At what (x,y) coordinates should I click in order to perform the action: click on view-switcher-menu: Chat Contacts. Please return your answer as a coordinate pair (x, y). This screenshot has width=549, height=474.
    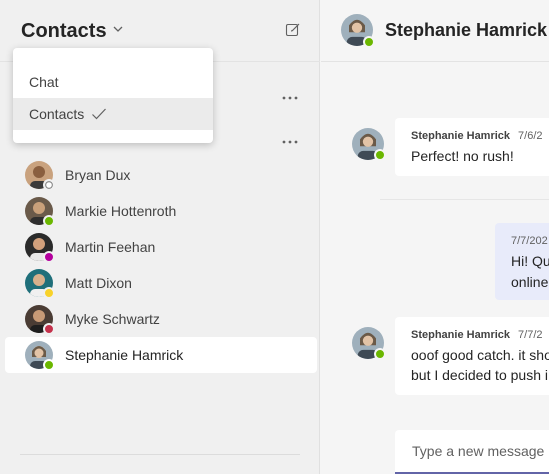
    Looking at the image, I should click on (113, 95).